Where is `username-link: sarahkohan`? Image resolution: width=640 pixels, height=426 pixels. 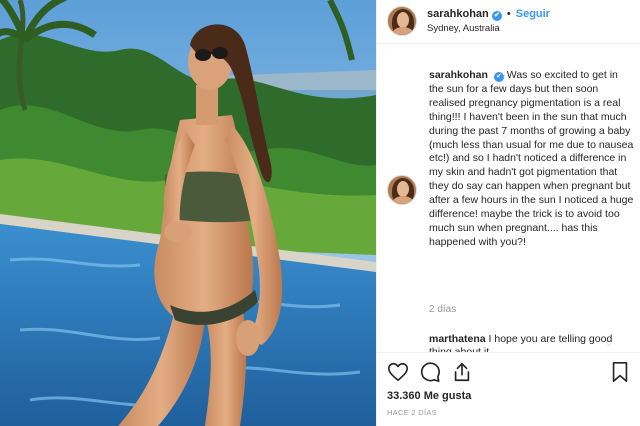
username-link: sarahkohan is located at coordinates (458, 14).